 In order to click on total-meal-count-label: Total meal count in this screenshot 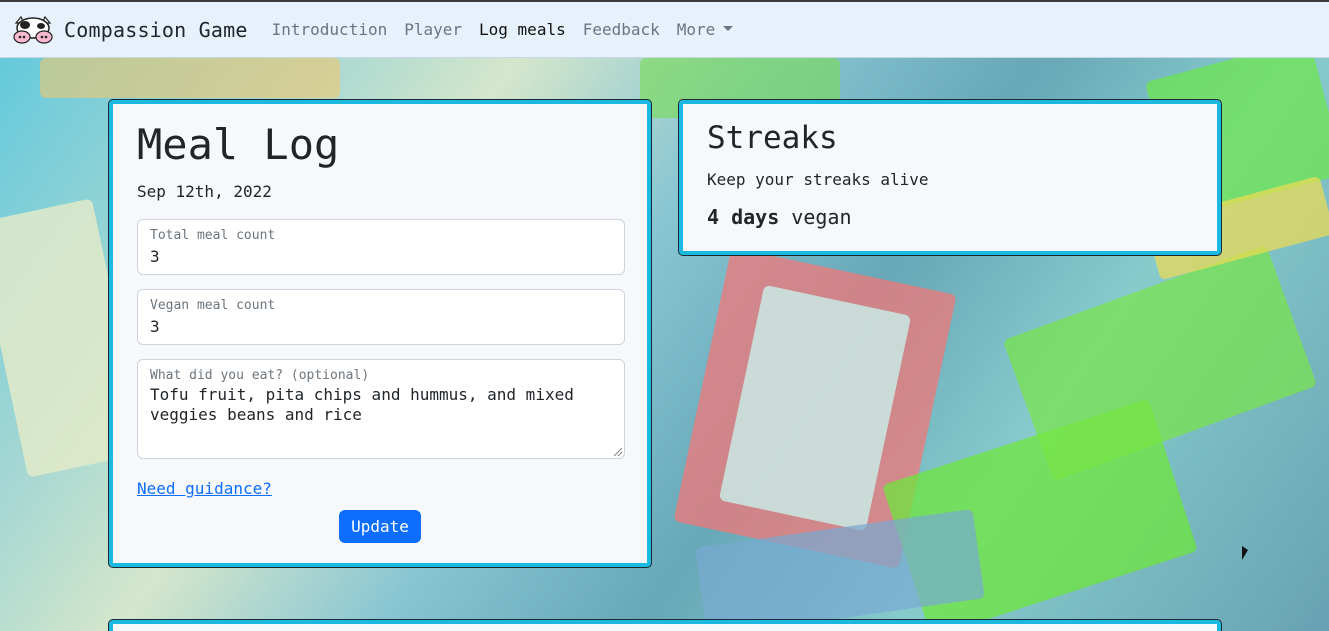, I will do `click(213, 236)`.